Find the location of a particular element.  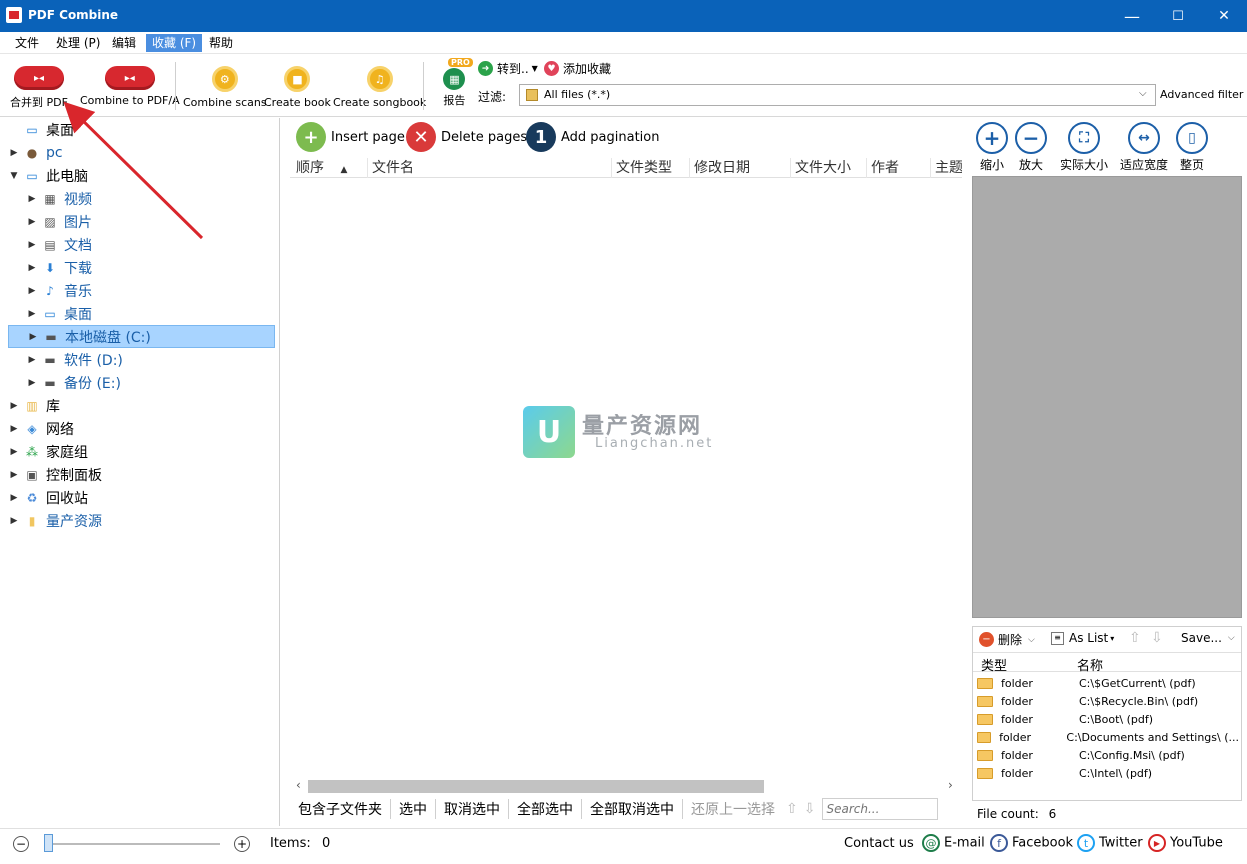

column-size: 文件大小 is located at coordinates (829, 168).